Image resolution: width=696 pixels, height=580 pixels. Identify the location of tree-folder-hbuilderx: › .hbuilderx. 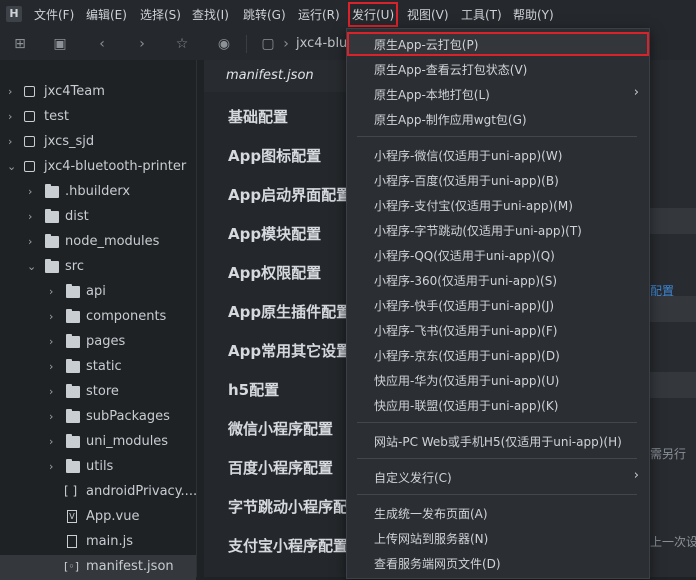
(98, 192).